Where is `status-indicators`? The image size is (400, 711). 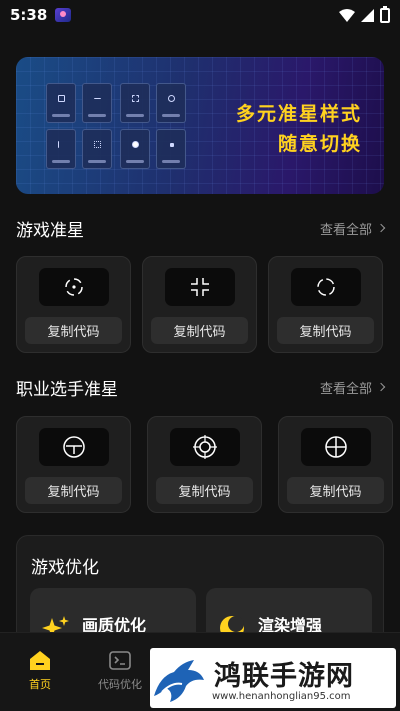 status-indicators is located at coordinates (364, 14).